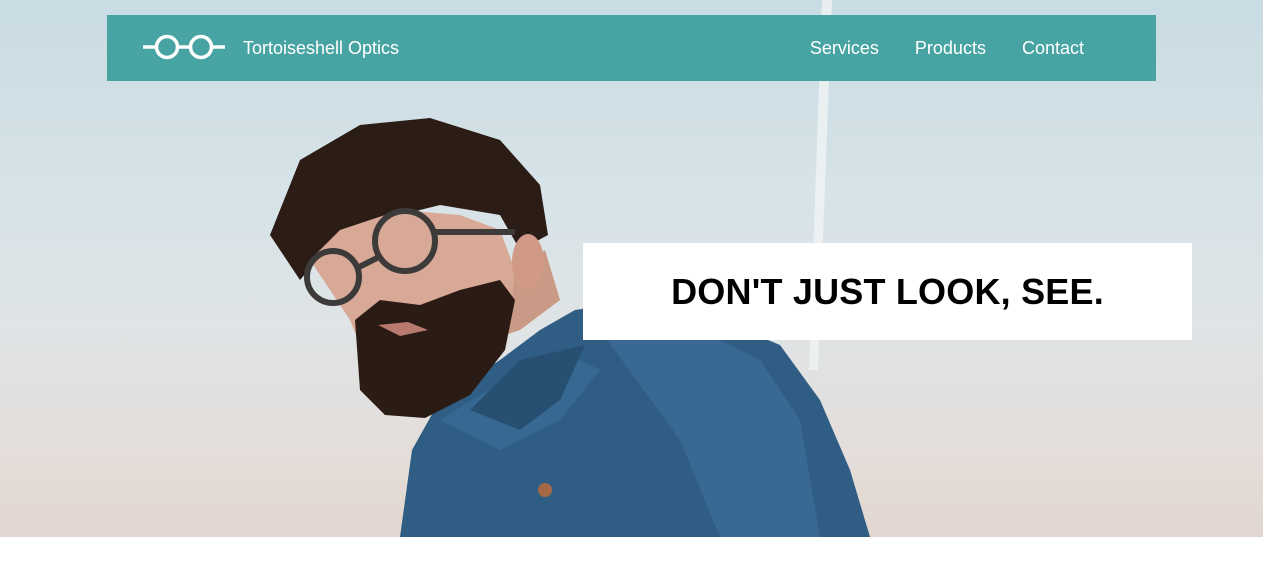  I want to click on brand-name: Tortoiseshell Optics, so click(321, 48).